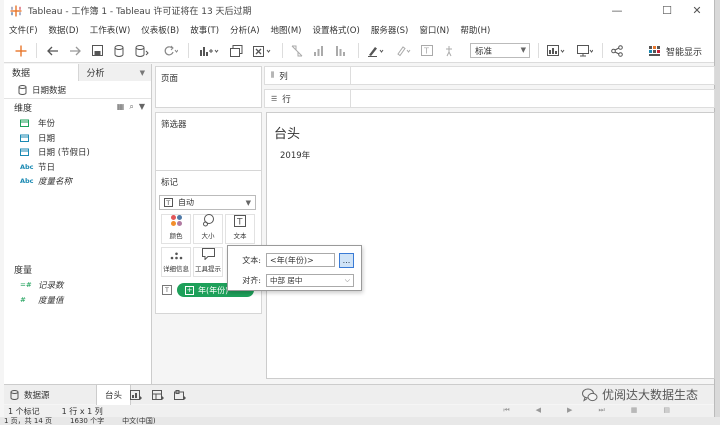  I want to click on color-button: 颜色, so click(176, 229).